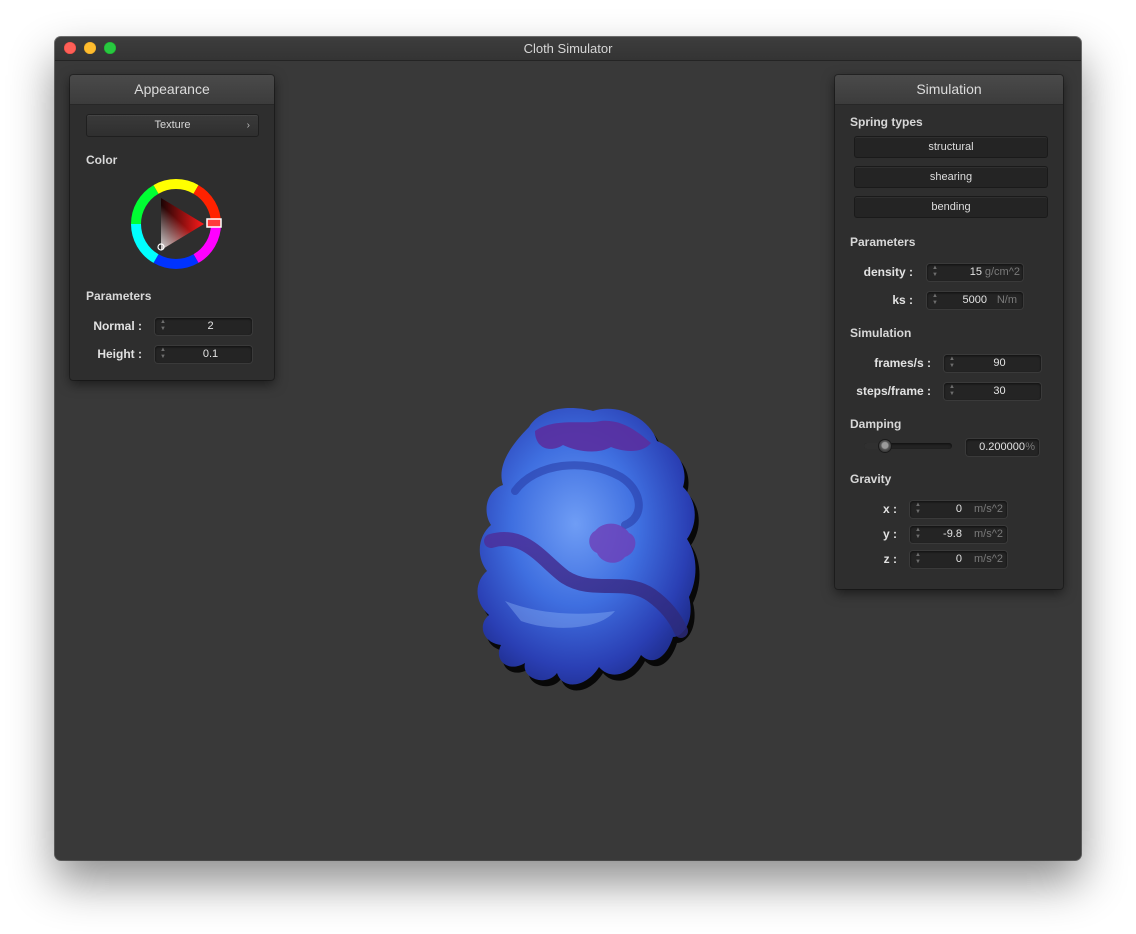 This screenshot has width=1136, height=934. Describe the element at coordinates (889, 534) in the screenshot. I see `gravity-y-label: y :` at that location.